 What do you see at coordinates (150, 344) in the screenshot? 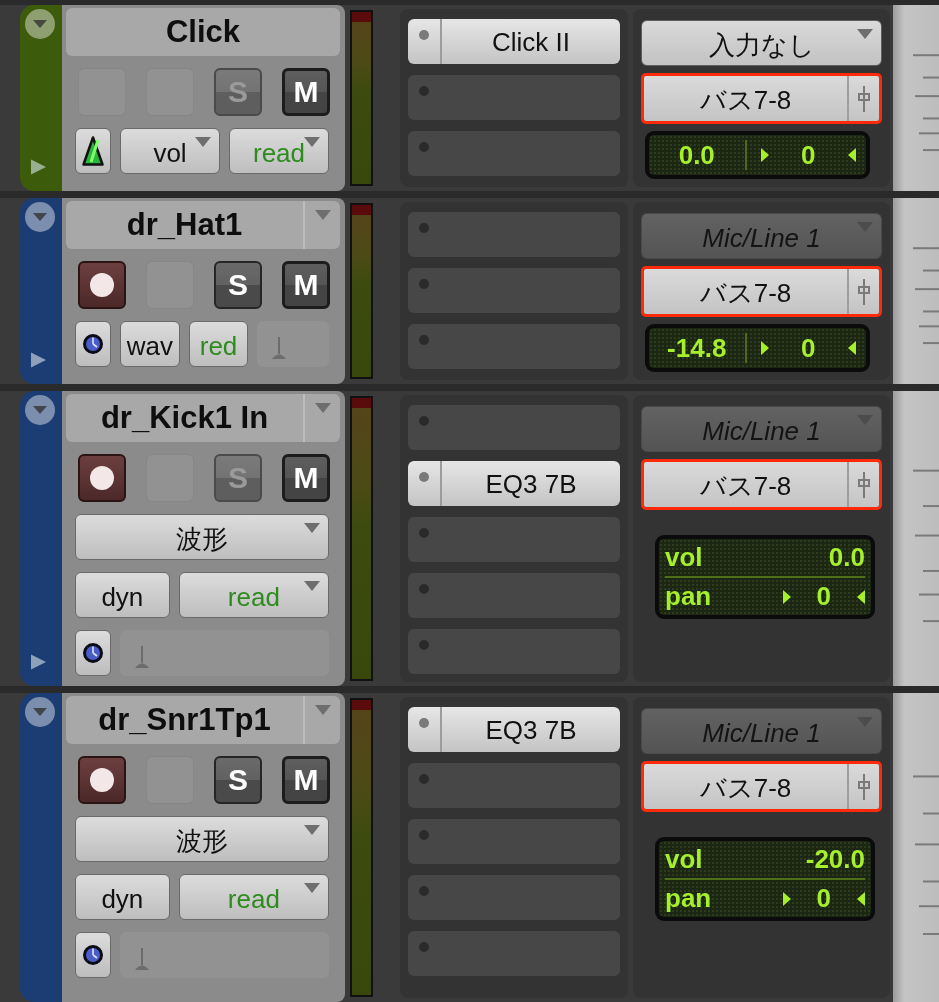
I see `mode-button: wav` at bounding box center [150, 344].